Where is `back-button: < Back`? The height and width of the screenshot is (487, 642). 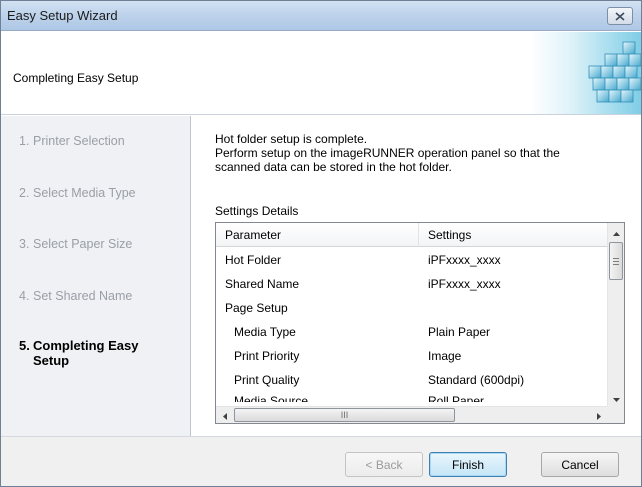 back-button: < Back is located at coordinates (384, 464).